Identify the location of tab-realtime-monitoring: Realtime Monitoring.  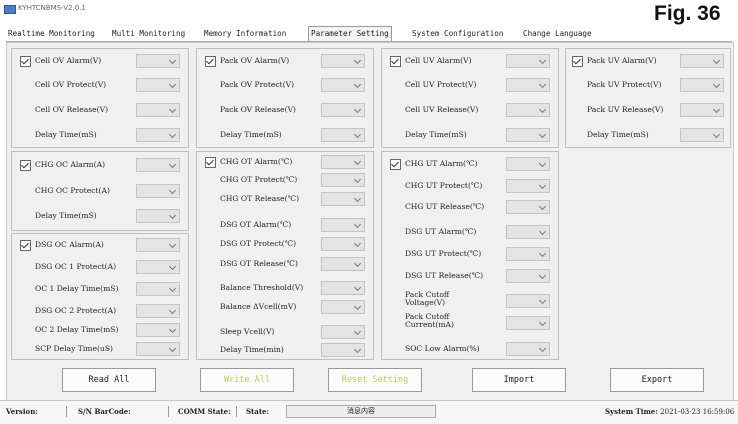
(51, 33).